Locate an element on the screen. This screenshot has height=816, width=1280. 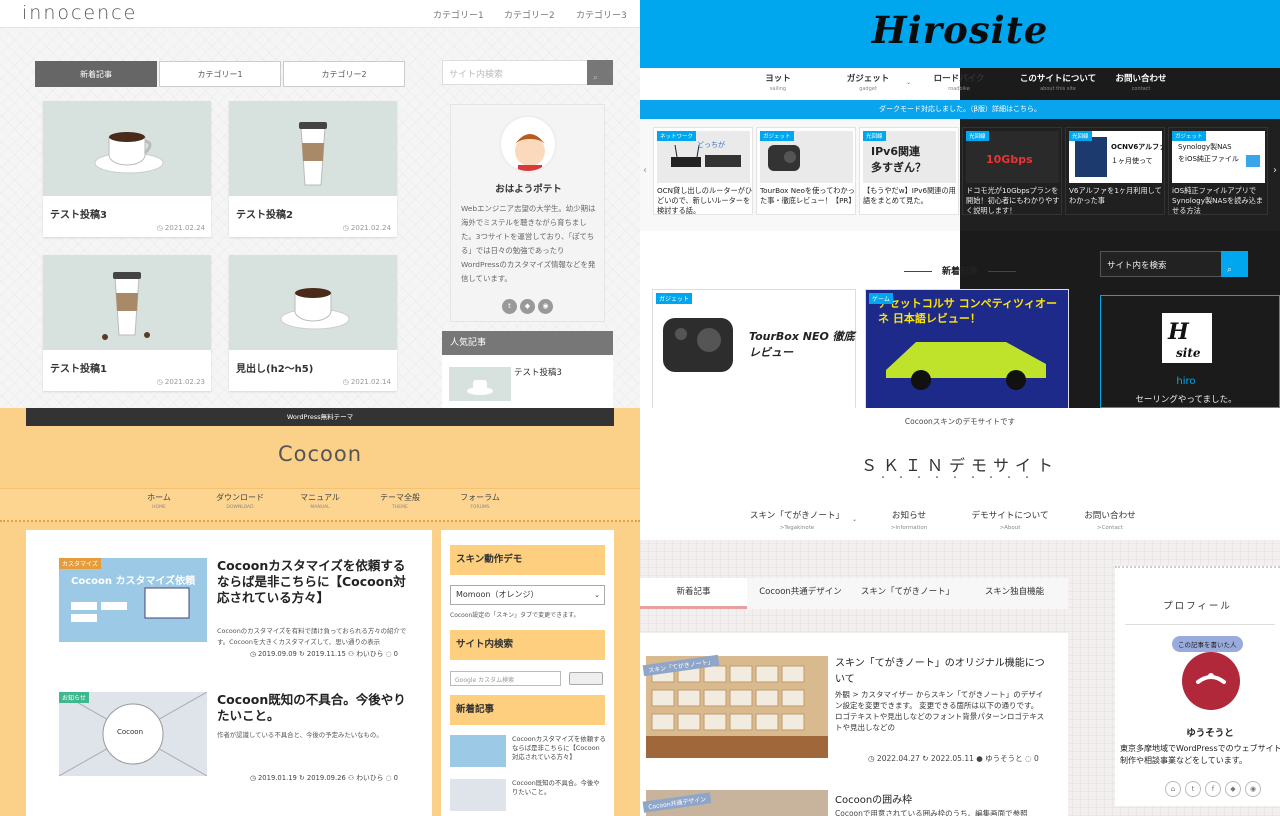
avatar is located at coordinates (528, 144).